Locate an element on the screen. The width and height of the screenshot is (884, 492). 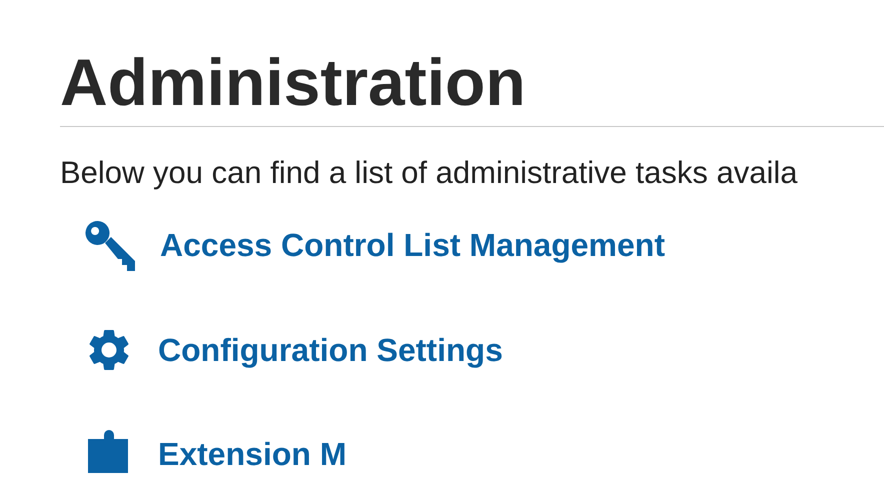
intro-text: Below you can find a list of administrative tasks availa is located at coordinates (429, 173).